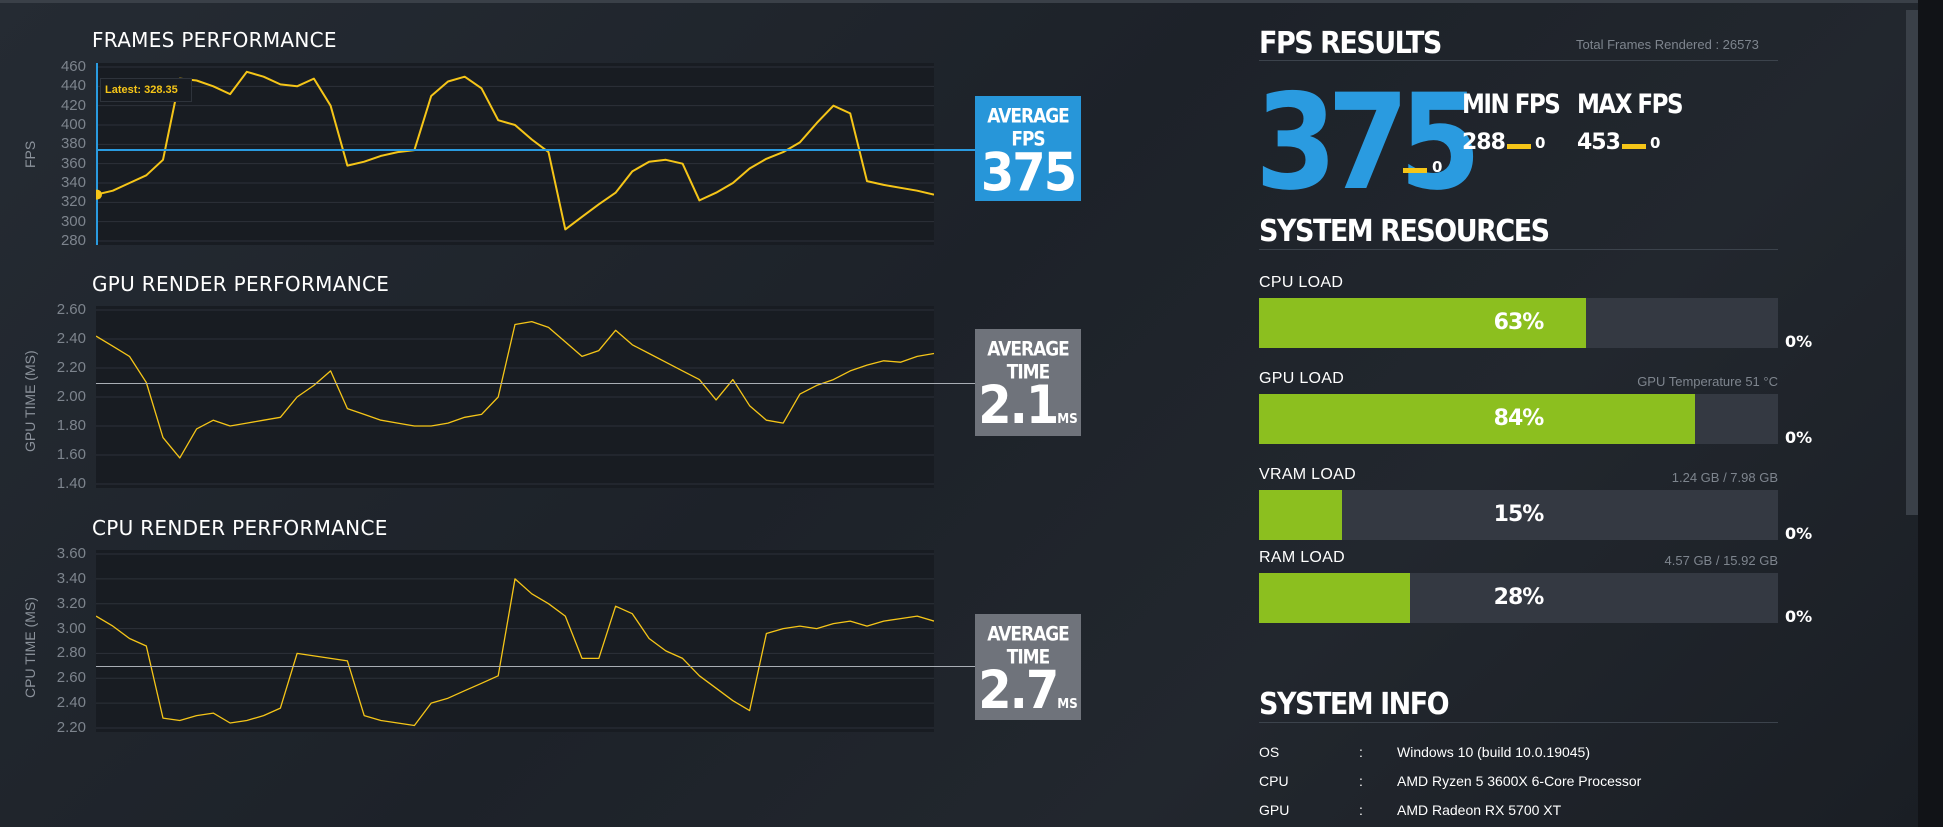  Describe the element at coordinates (1930, 413) in the screenshot. I see `adjacent-window-edge` at that location.